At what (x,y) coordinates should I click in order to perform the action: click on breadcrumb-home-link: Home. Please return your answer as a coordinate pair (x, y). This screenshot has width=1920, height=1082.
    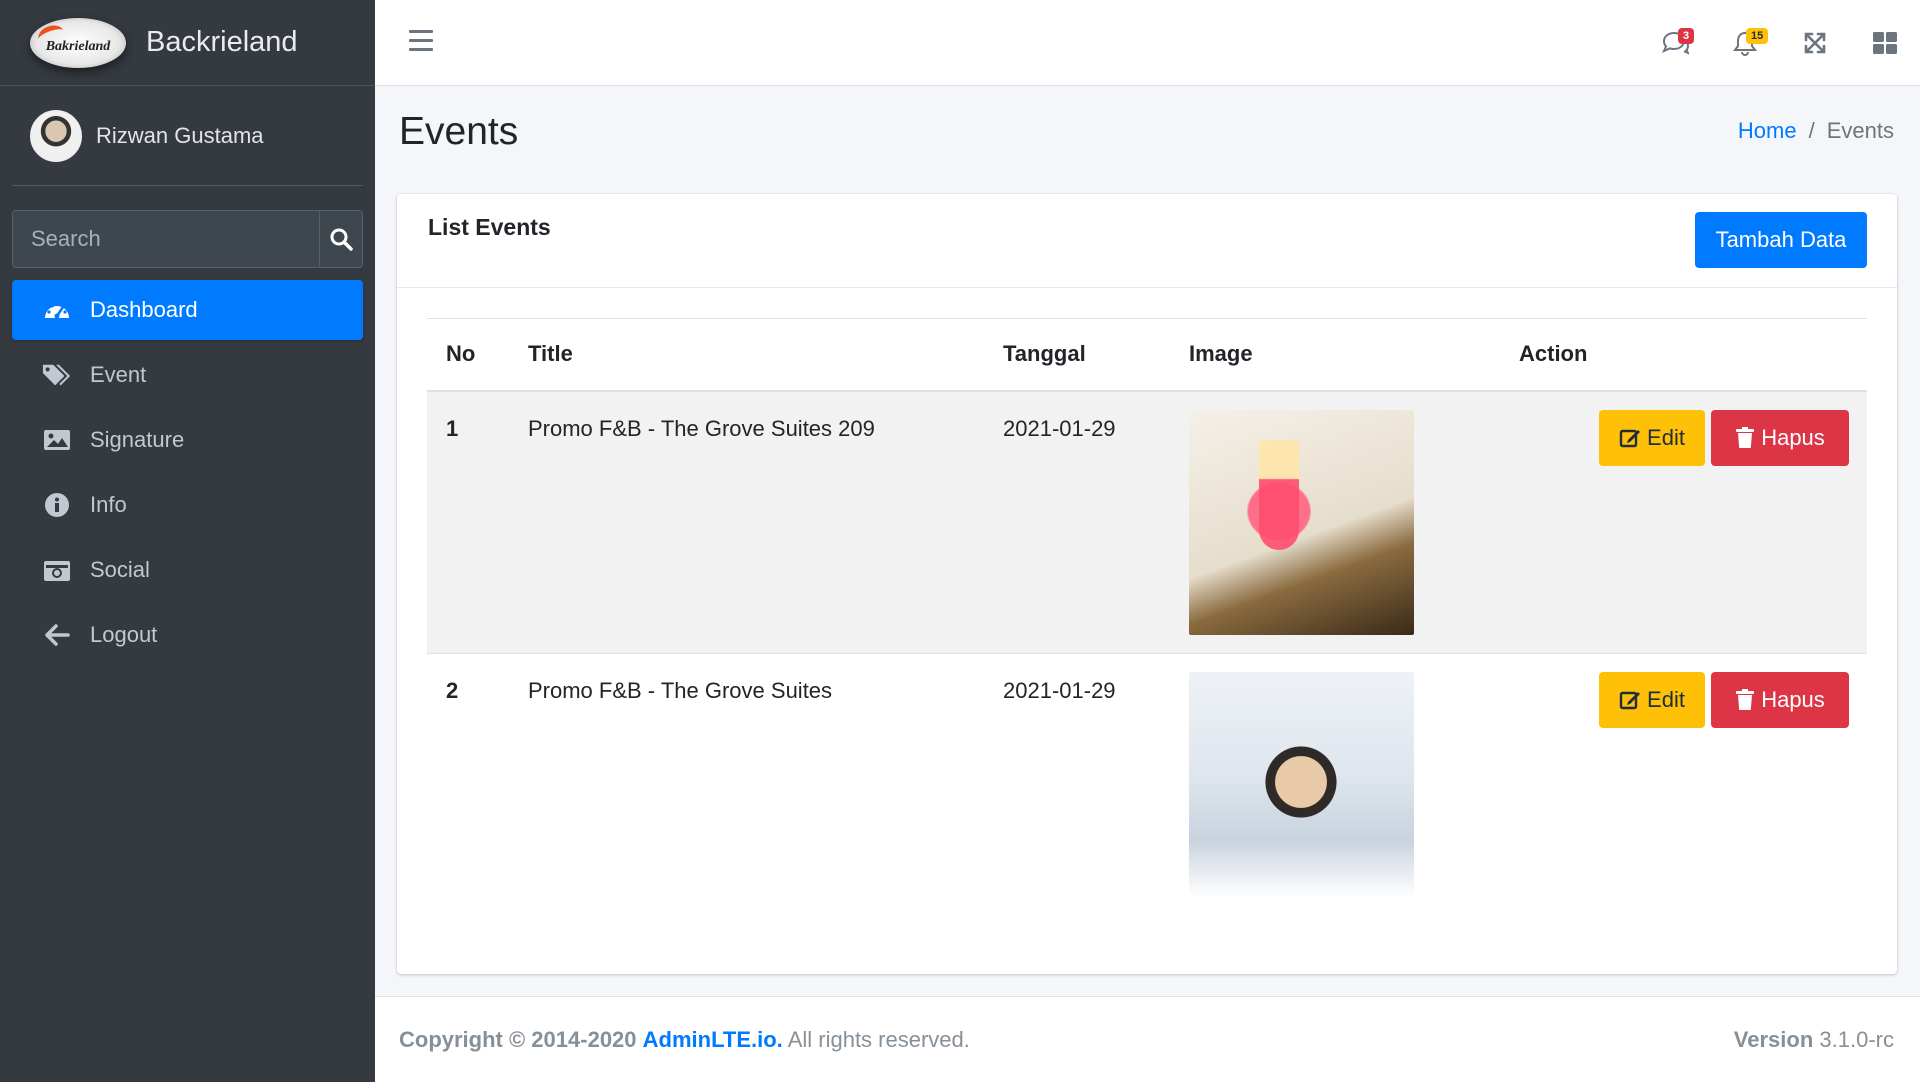
    Looking at the image, I should click on (1767, 131).